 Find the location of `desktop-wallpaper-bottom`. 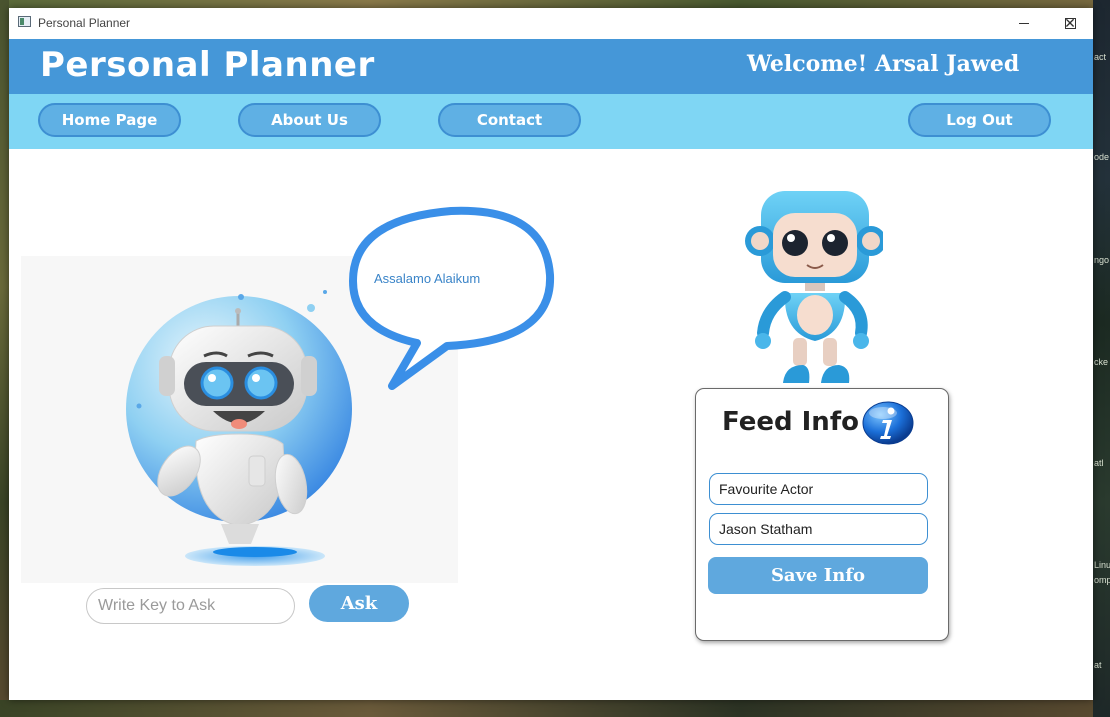

desktop-wallpaper-bottom is located at coordinates (555, 708).